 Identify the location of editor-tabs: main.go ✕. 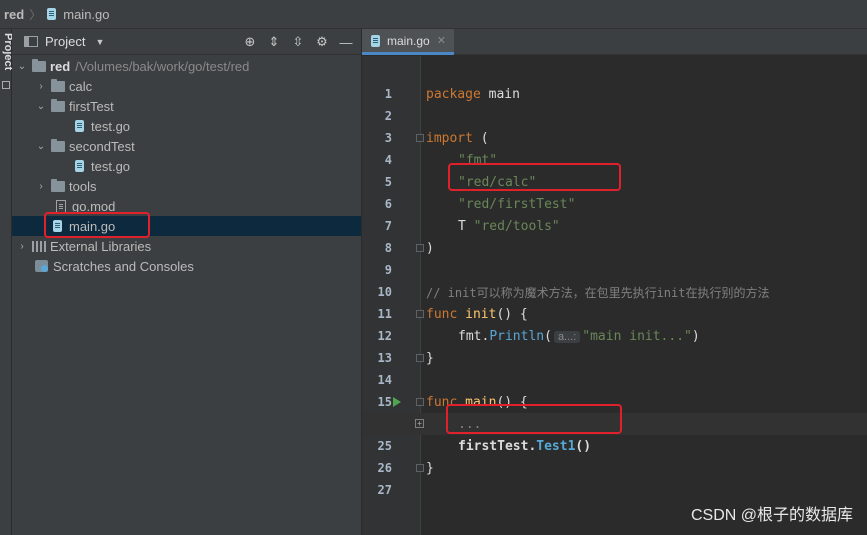
(614, 42).